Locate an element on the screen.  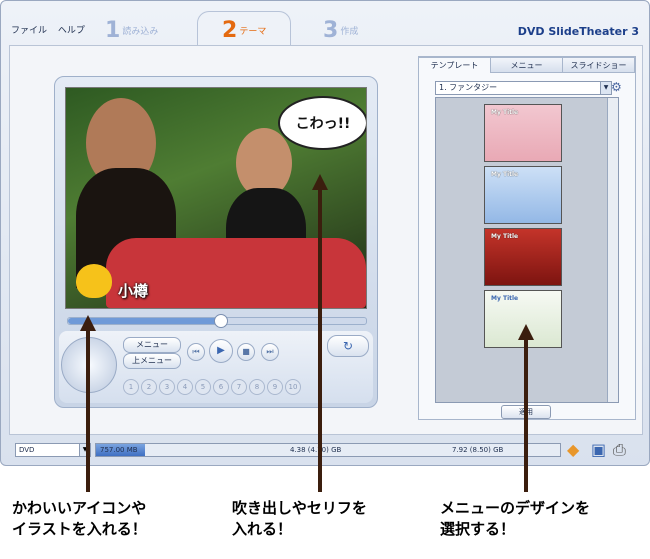
number-key-9: 9 is located at coordinates (275, 387).